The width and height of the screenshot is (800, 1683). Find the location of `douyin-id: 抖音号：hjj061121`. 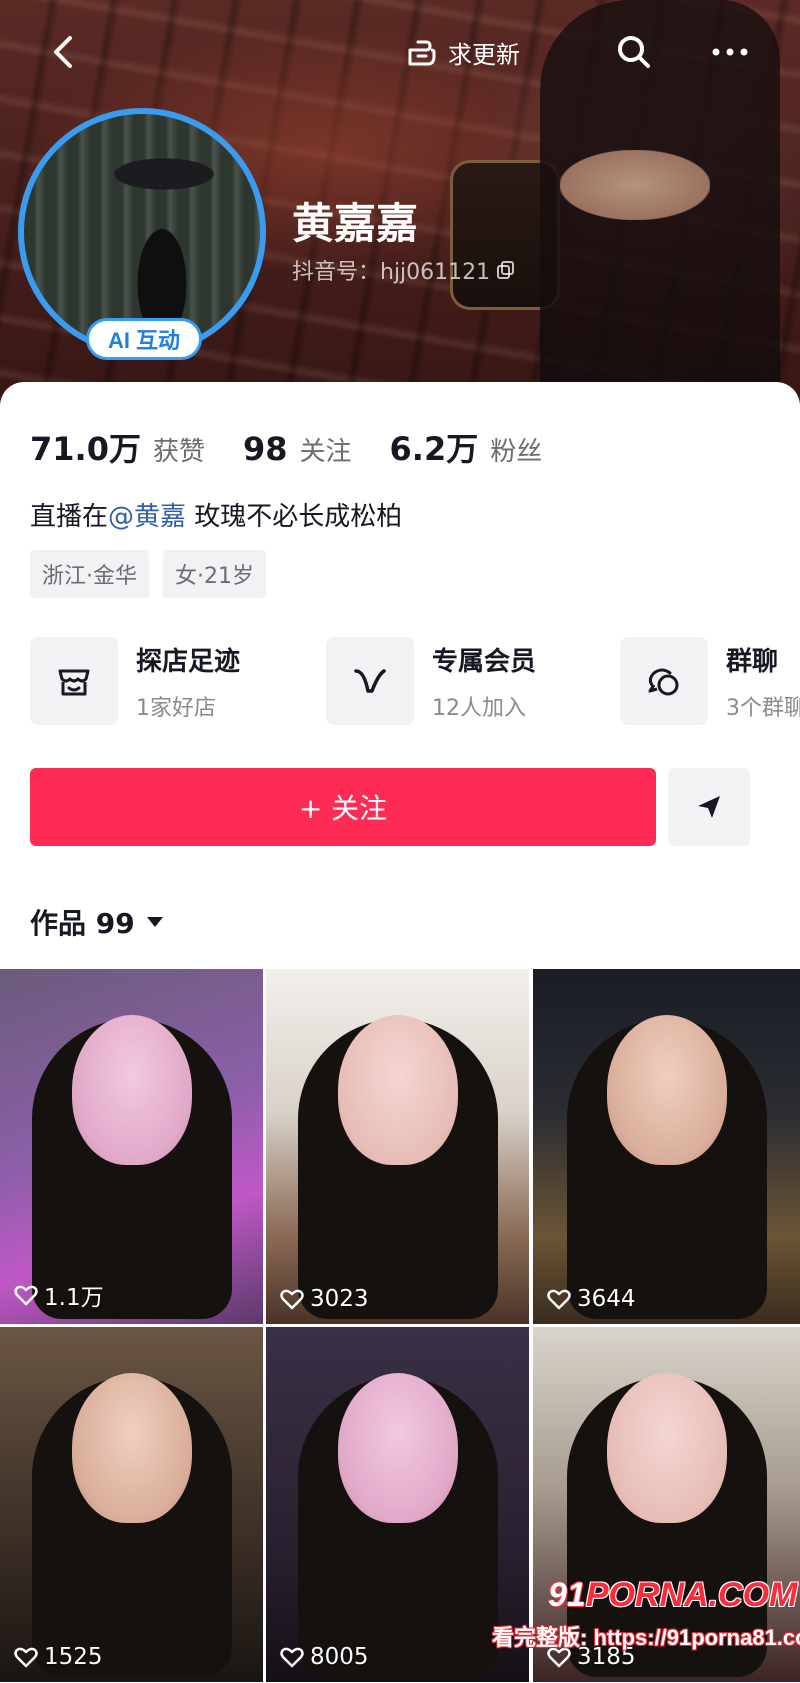

douyin-id: 抖音号：hjj061121 is located at coordinates (404, 270).